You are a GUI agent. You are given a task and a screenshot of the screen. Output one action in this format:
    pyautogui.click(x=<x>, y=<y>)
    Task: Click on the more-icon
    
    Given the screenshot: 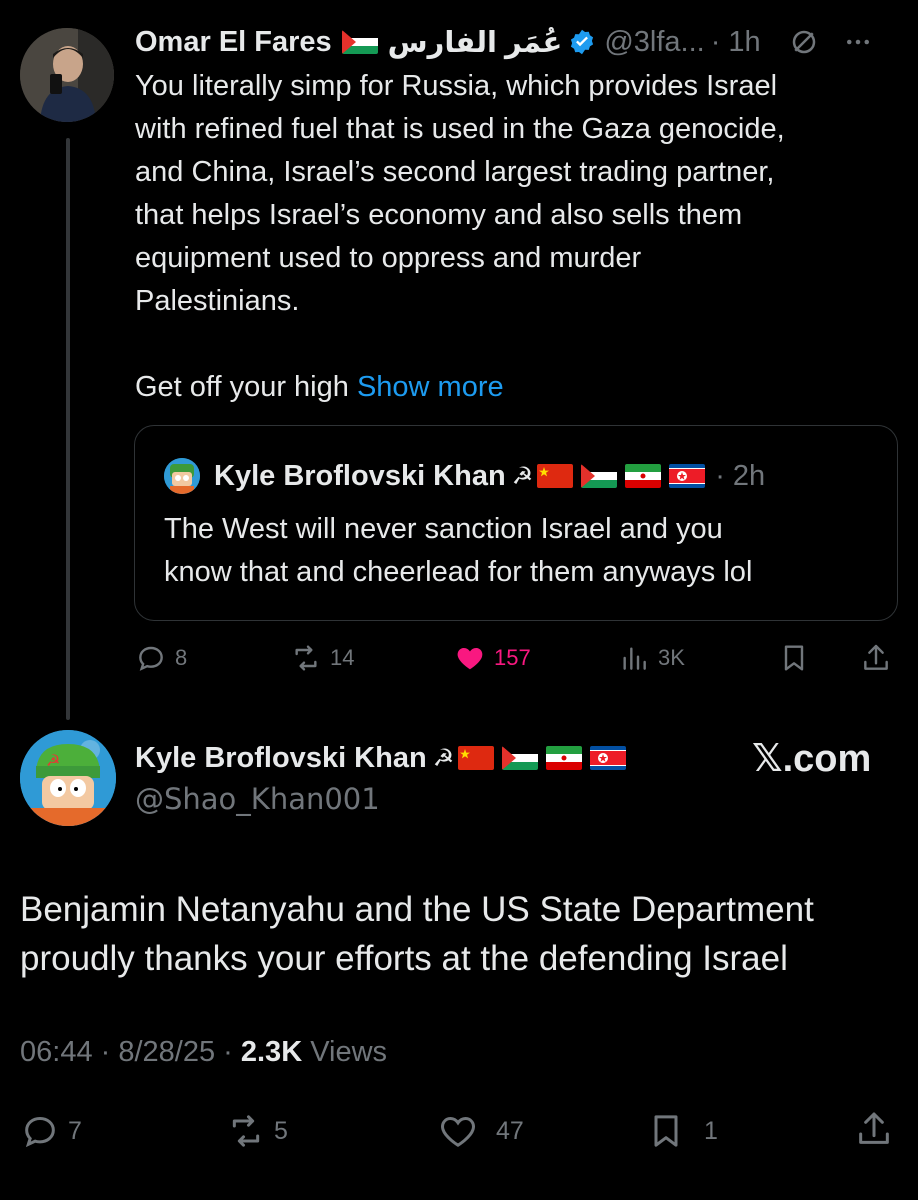 What is the action you would take?
    pyautogui.click(x=858, y=42)
    